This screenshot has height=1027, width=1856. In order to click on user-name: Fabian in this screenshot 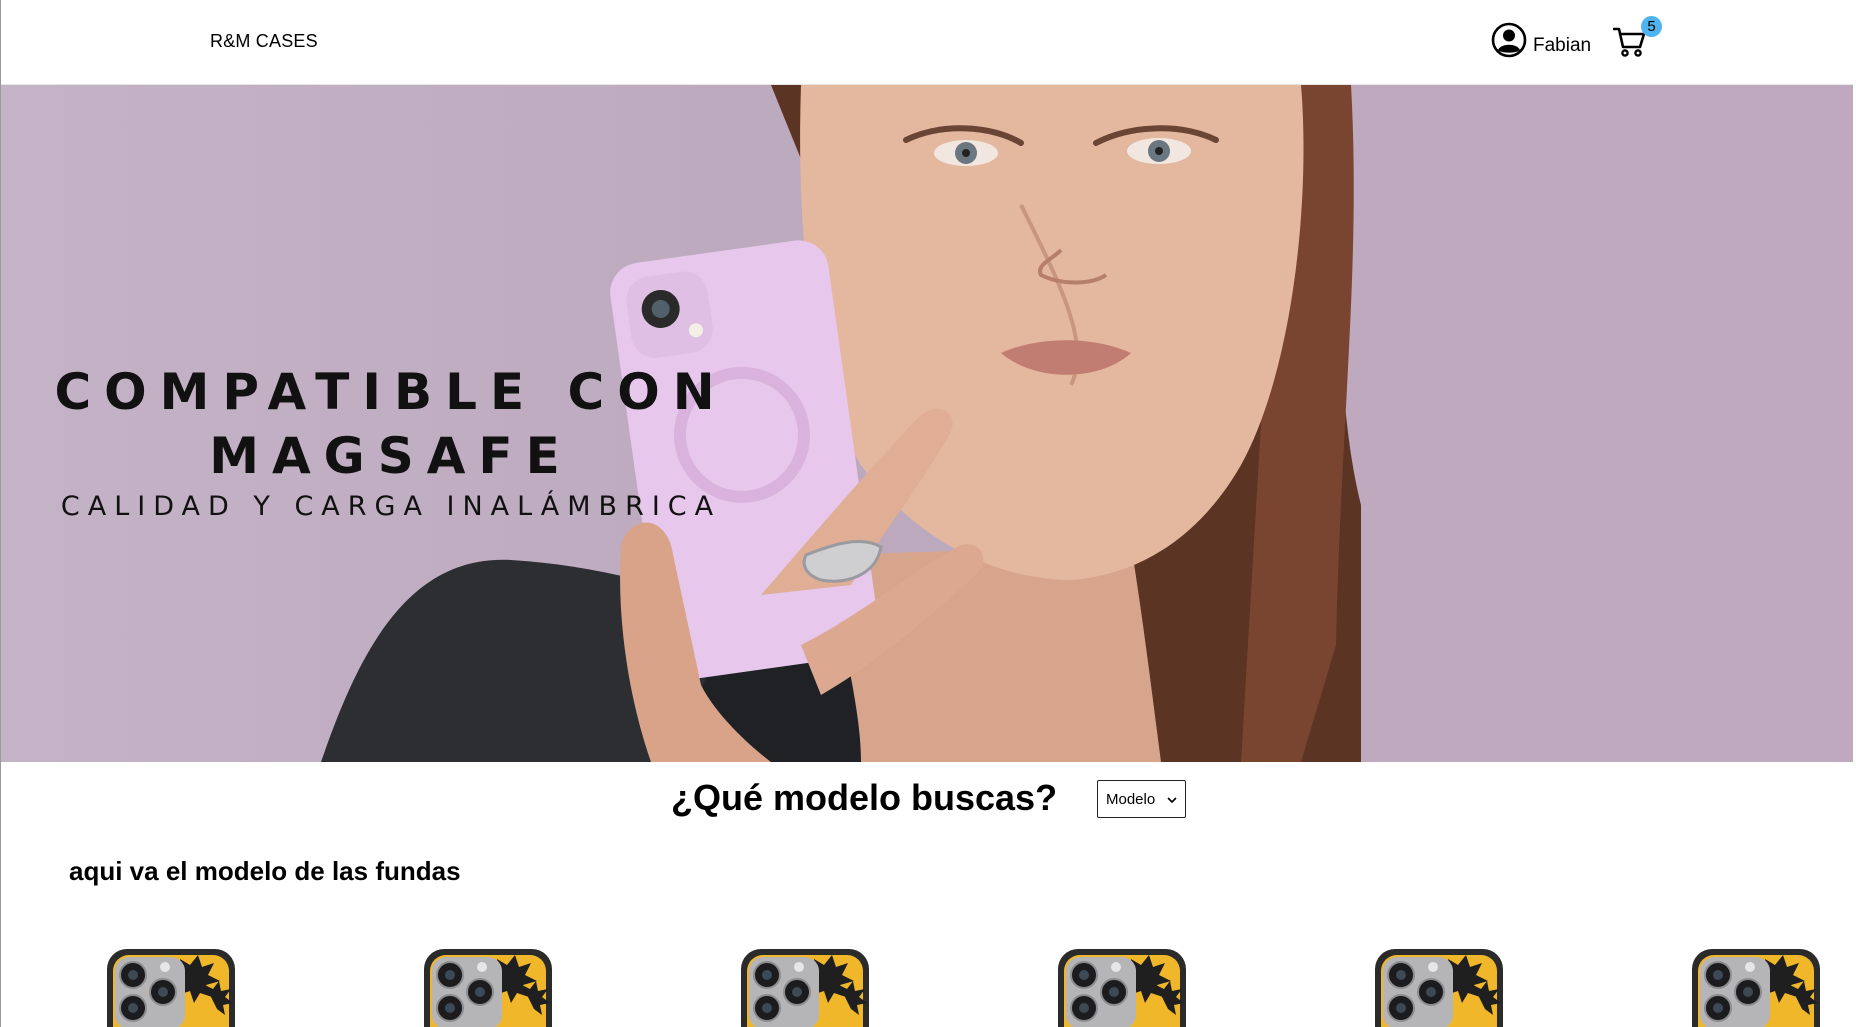, I will do `click(1562, 45)`.